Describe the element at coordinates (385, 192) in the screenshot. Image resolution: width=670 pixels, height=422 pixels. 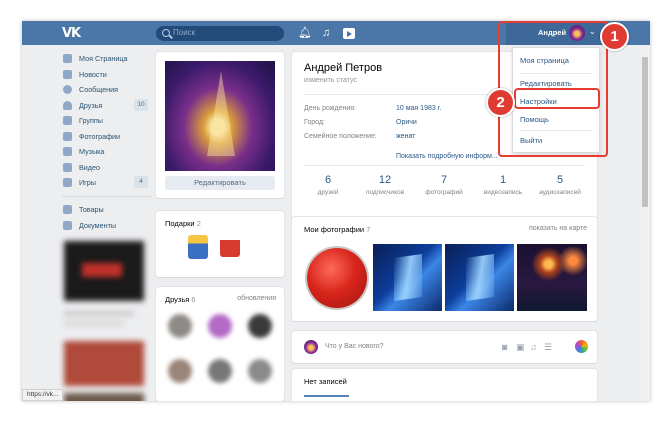
I see `stat-label: подписчиков` at that location.